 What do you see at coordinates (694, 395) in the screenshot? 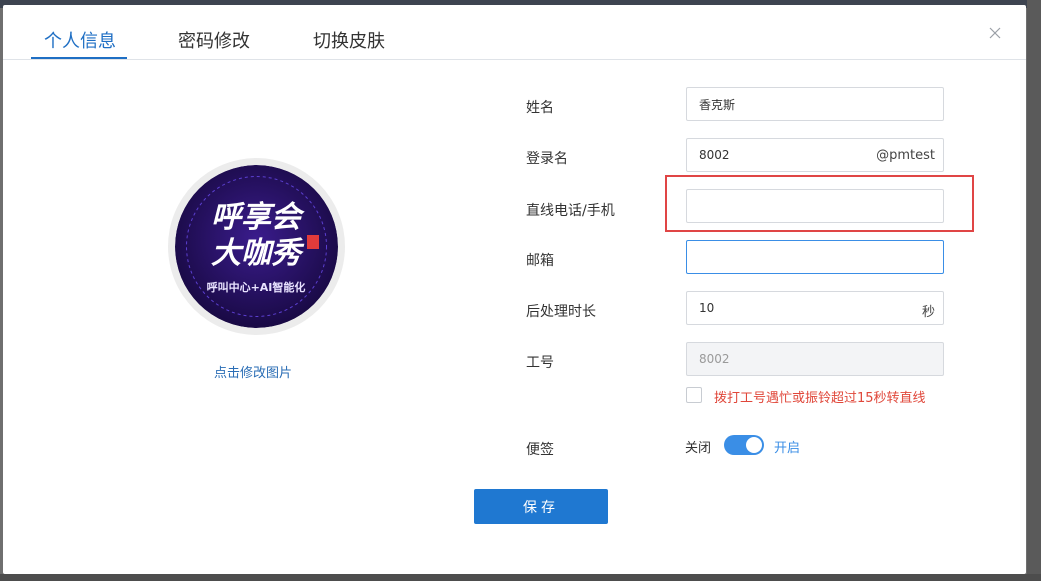
I see `forward-checkbox` at bounding box center [694, 395].